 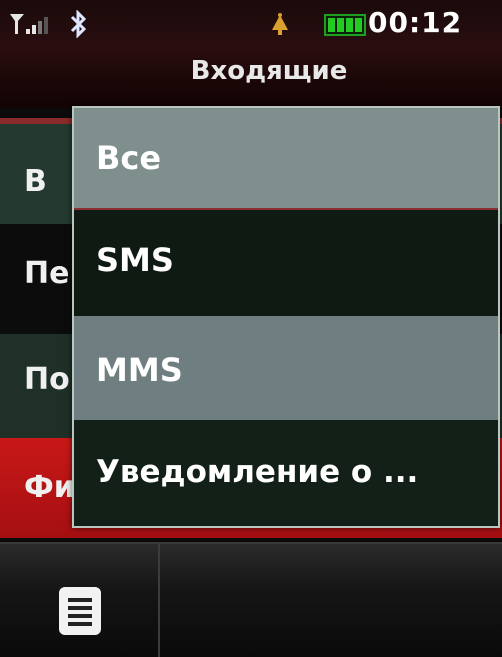 What do you see at coordinates (415, 22) in the screenshot?
I see `clock: 00:12` at bounding box center [415, 22].